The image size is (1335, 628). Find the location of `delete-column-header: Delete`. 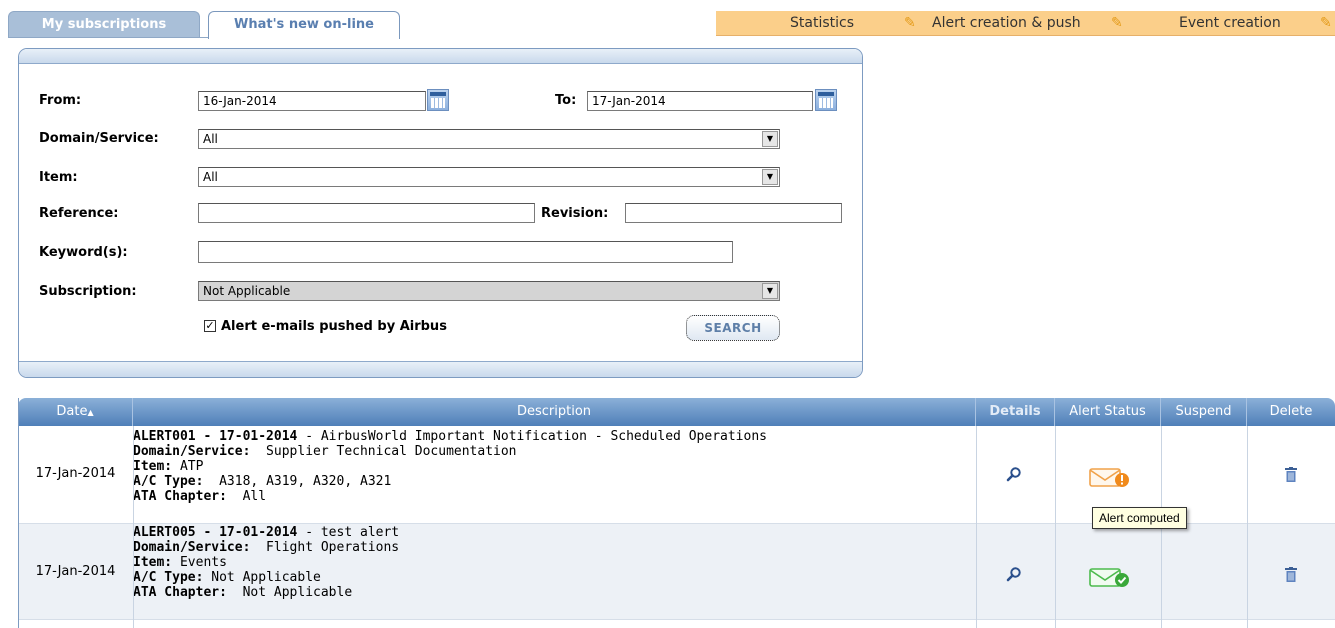

delete-column-header: Delete is located at coordinates (1291, 411).